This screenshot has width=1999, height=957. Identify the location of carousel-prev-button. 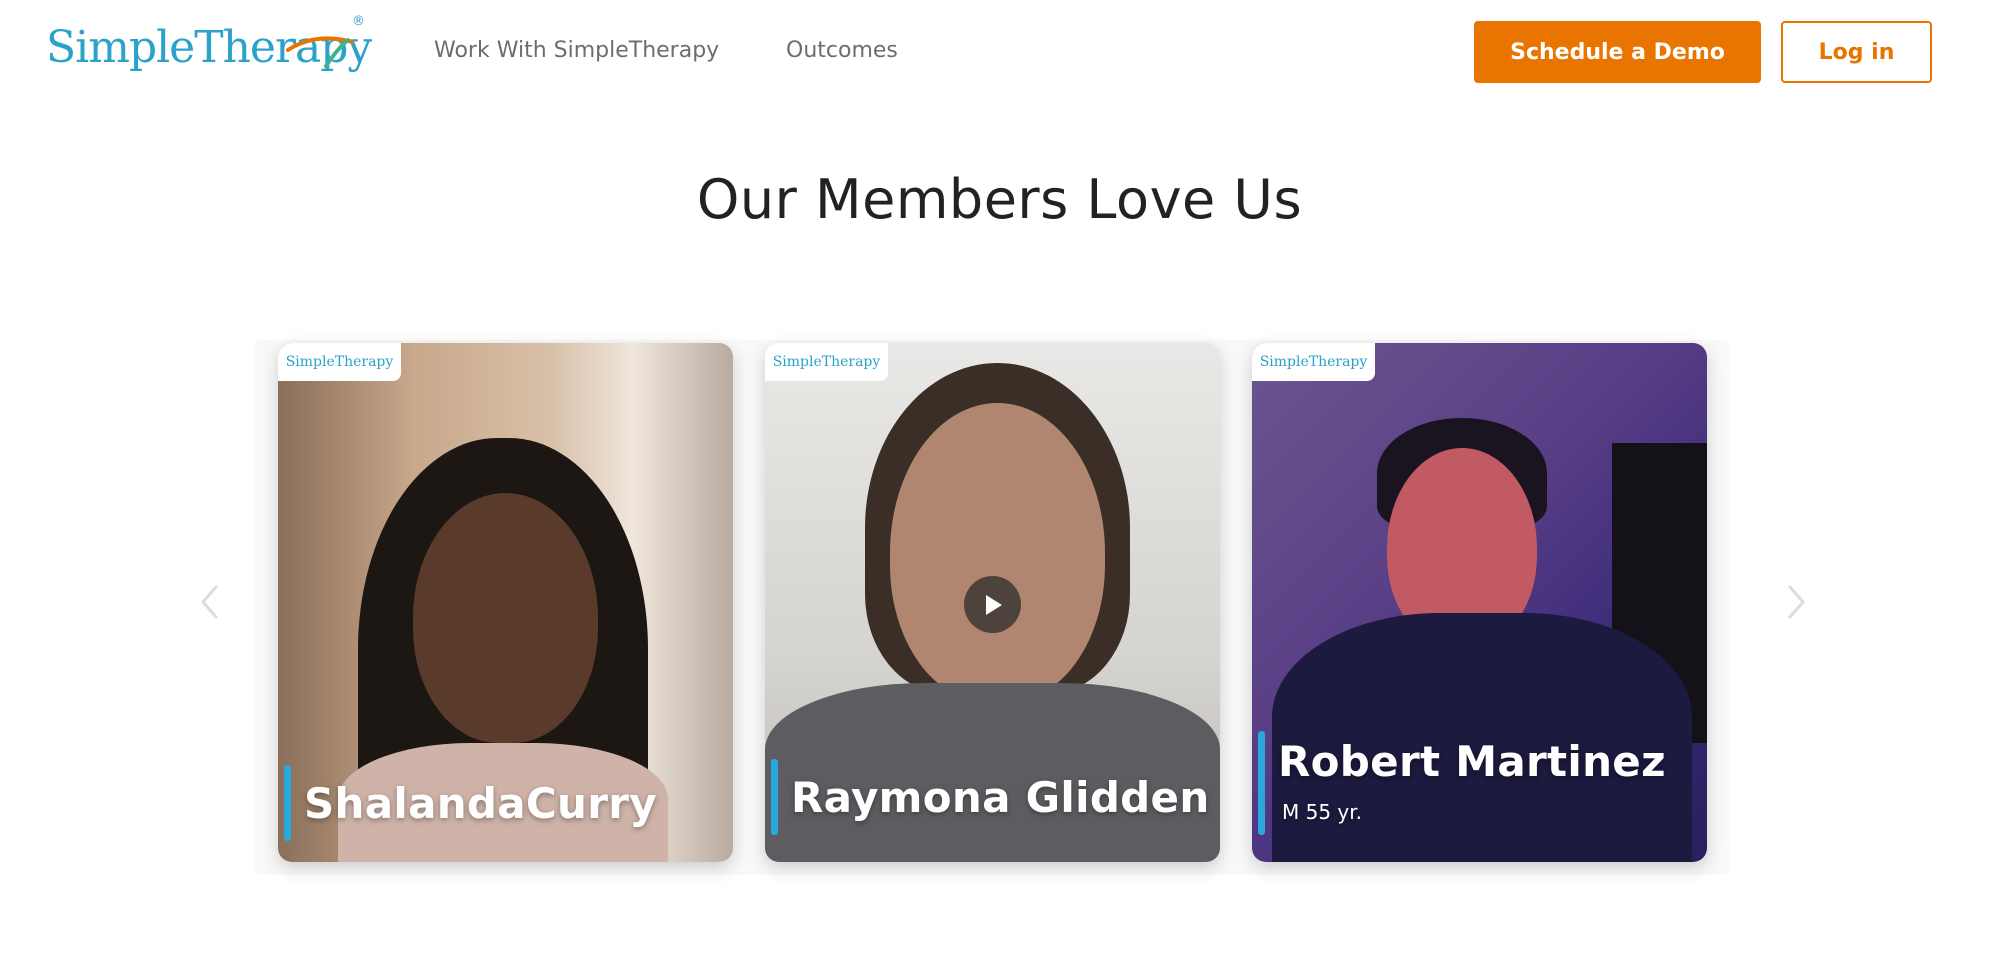
(209, 602).